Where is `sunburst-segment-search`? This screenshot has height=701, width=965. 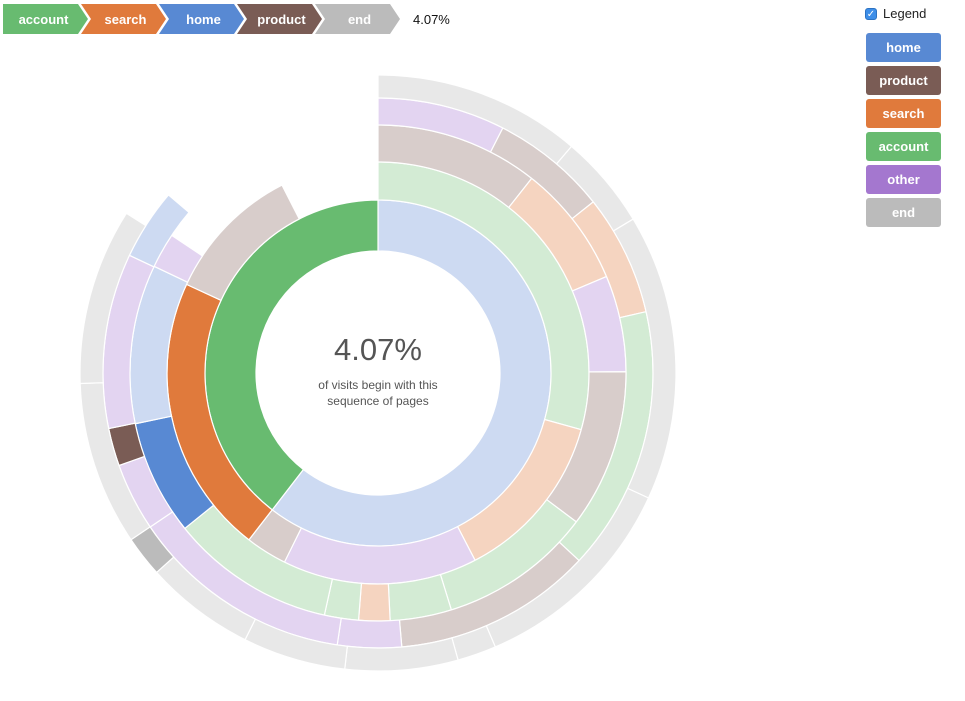 sunburst-segment-search is located at coordinates (374, 602).